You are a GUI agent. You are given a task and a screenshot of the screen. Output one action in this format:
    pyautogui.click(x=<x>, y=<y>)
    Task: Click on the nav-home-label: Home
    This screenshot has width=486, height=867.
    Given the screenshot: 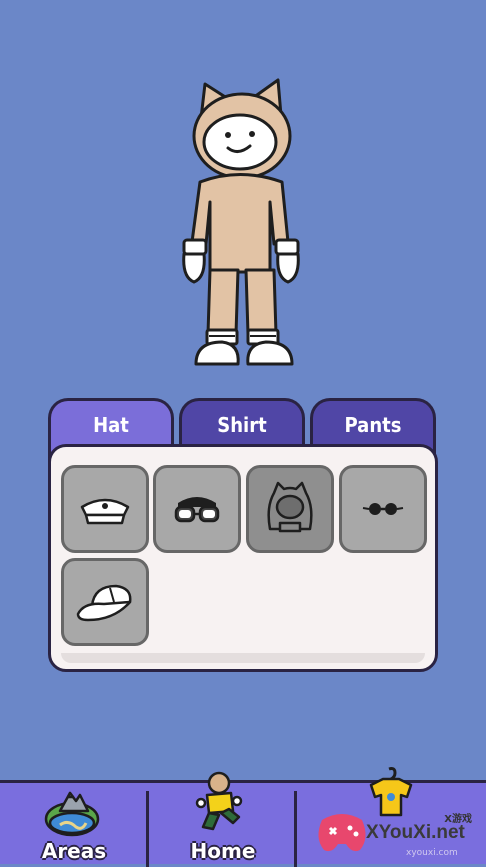 What is the action you would take?
    pyautogui.click(x=223, y=851)
    